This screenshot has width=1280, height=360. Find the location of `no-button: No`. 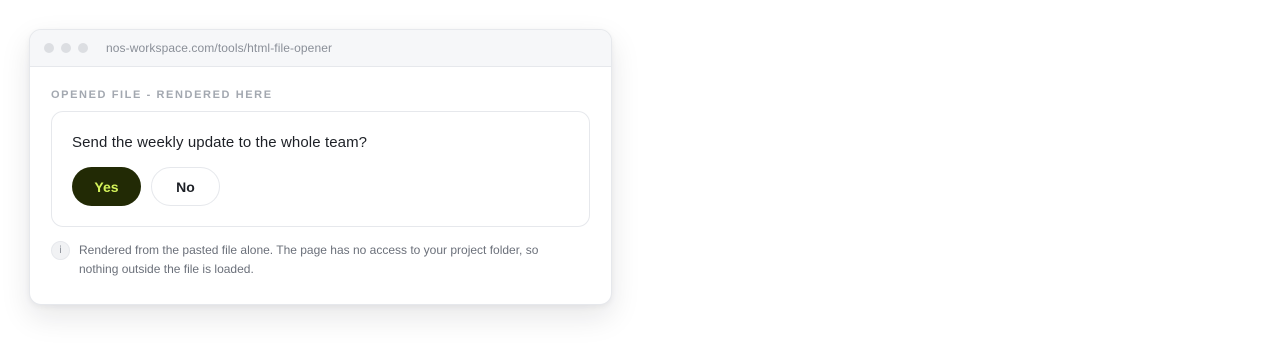

no-button: No is located at coordinates (185, 186).